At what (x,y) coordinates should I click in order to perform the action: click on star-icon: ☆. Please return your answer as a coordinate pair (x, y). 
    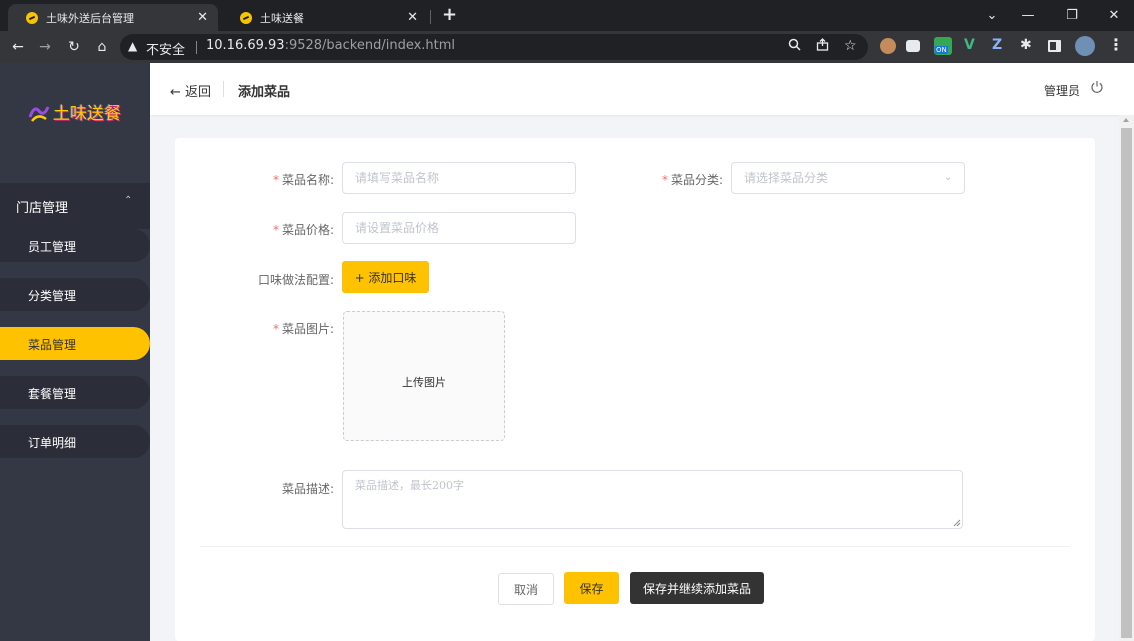
    Looking at the image, I should click on (850, 46).